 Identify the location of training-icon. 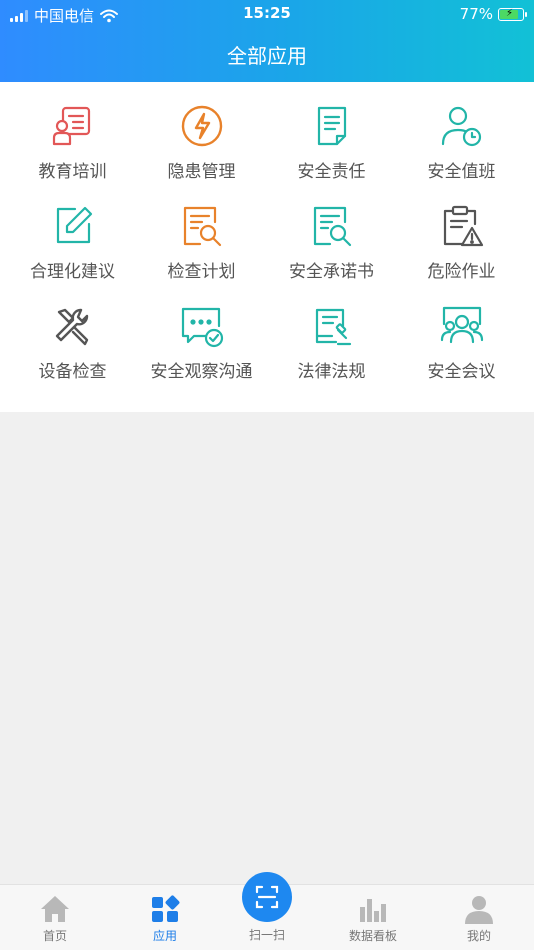
(71, 126).